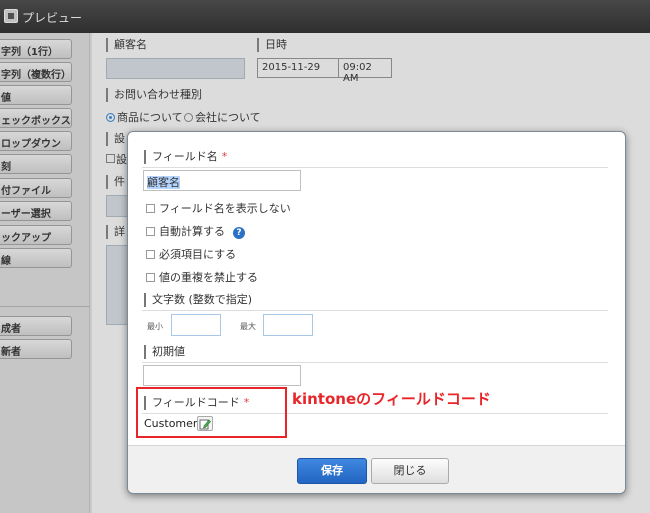 Image resolution: width=650 pixels, height=513 pixels. What do you see at coordinates (164, 352) in the screenshot?
I see `default-value-label: 初期値` at bounding box center [164, 352].